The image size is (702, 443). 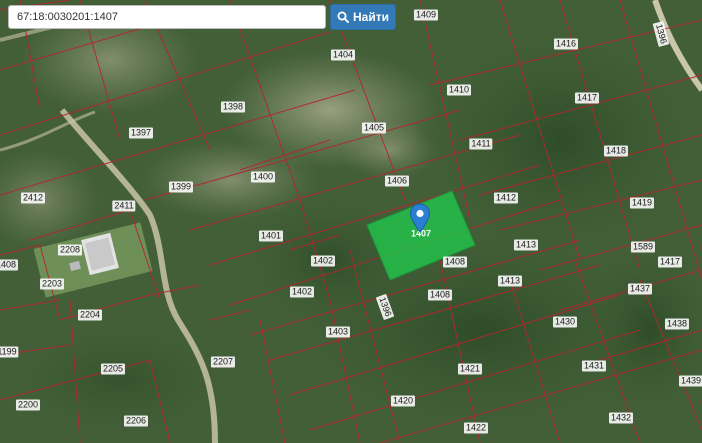 What do you see at coordinates (28, 405) in the screenshot?
I see `parcel-label: 2200` at bounding box center [28, 405].